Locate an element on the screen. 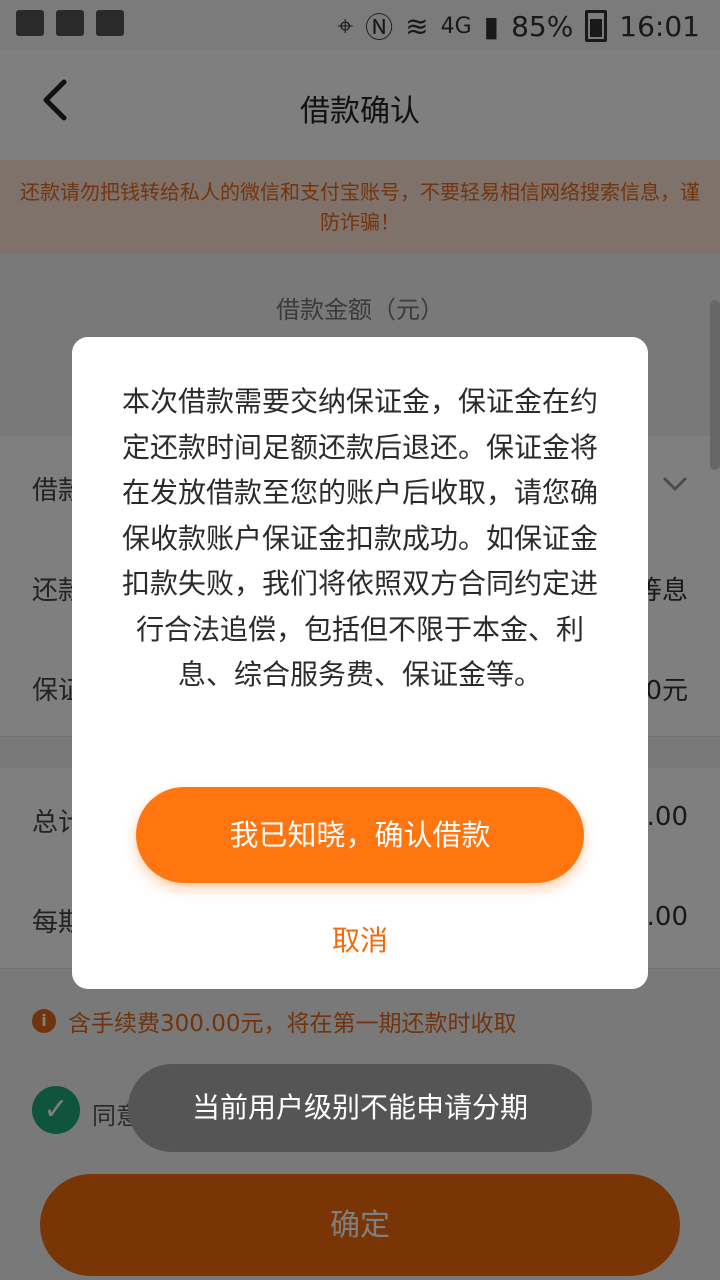 Image resolution: width=720 pixels, height=1280 pixels. cancel-button: 取消 is located at coordinates (360, 939).